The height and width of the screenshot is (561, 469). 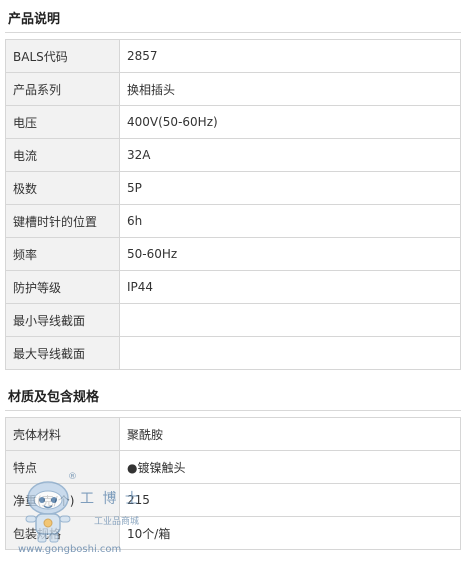 I want to click on row-value: 5P, so click(x=290, y=188).